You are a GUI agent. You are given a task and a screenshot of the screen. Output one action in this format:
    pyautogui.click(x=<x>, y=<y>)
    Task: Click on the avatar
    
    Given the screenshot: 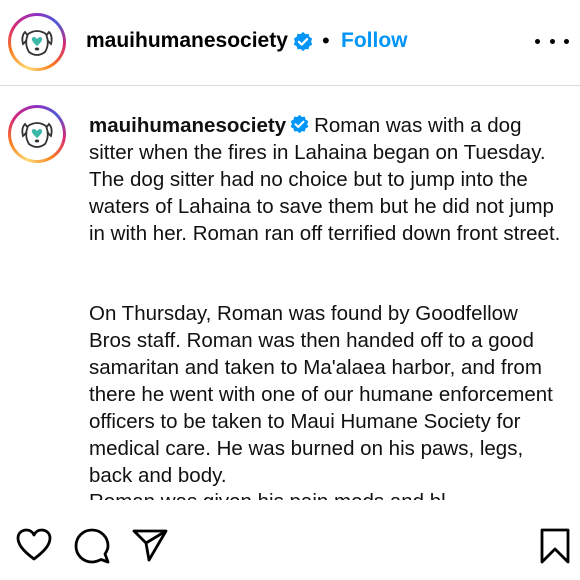 What is the action you would take?
    pyautogui.click(x=37, y=42)
    